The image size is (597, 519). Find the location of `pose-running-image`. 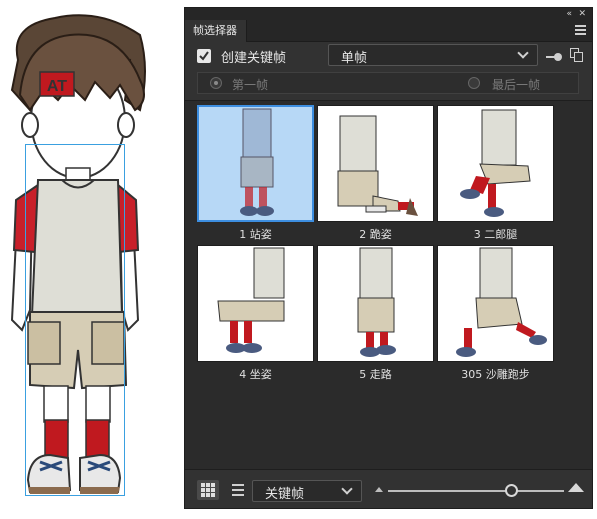

pose-running-image is located at coordinates (501, 302).